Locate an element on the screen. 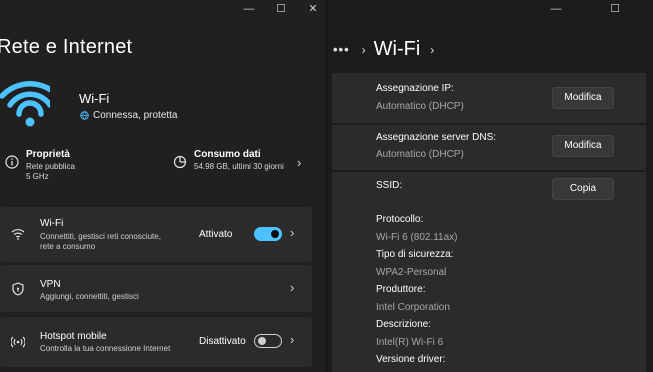 The height and width of the screenshot is (372, 653). breadcrumb-current: Wi-Fi is located at coordinates (397, 49).